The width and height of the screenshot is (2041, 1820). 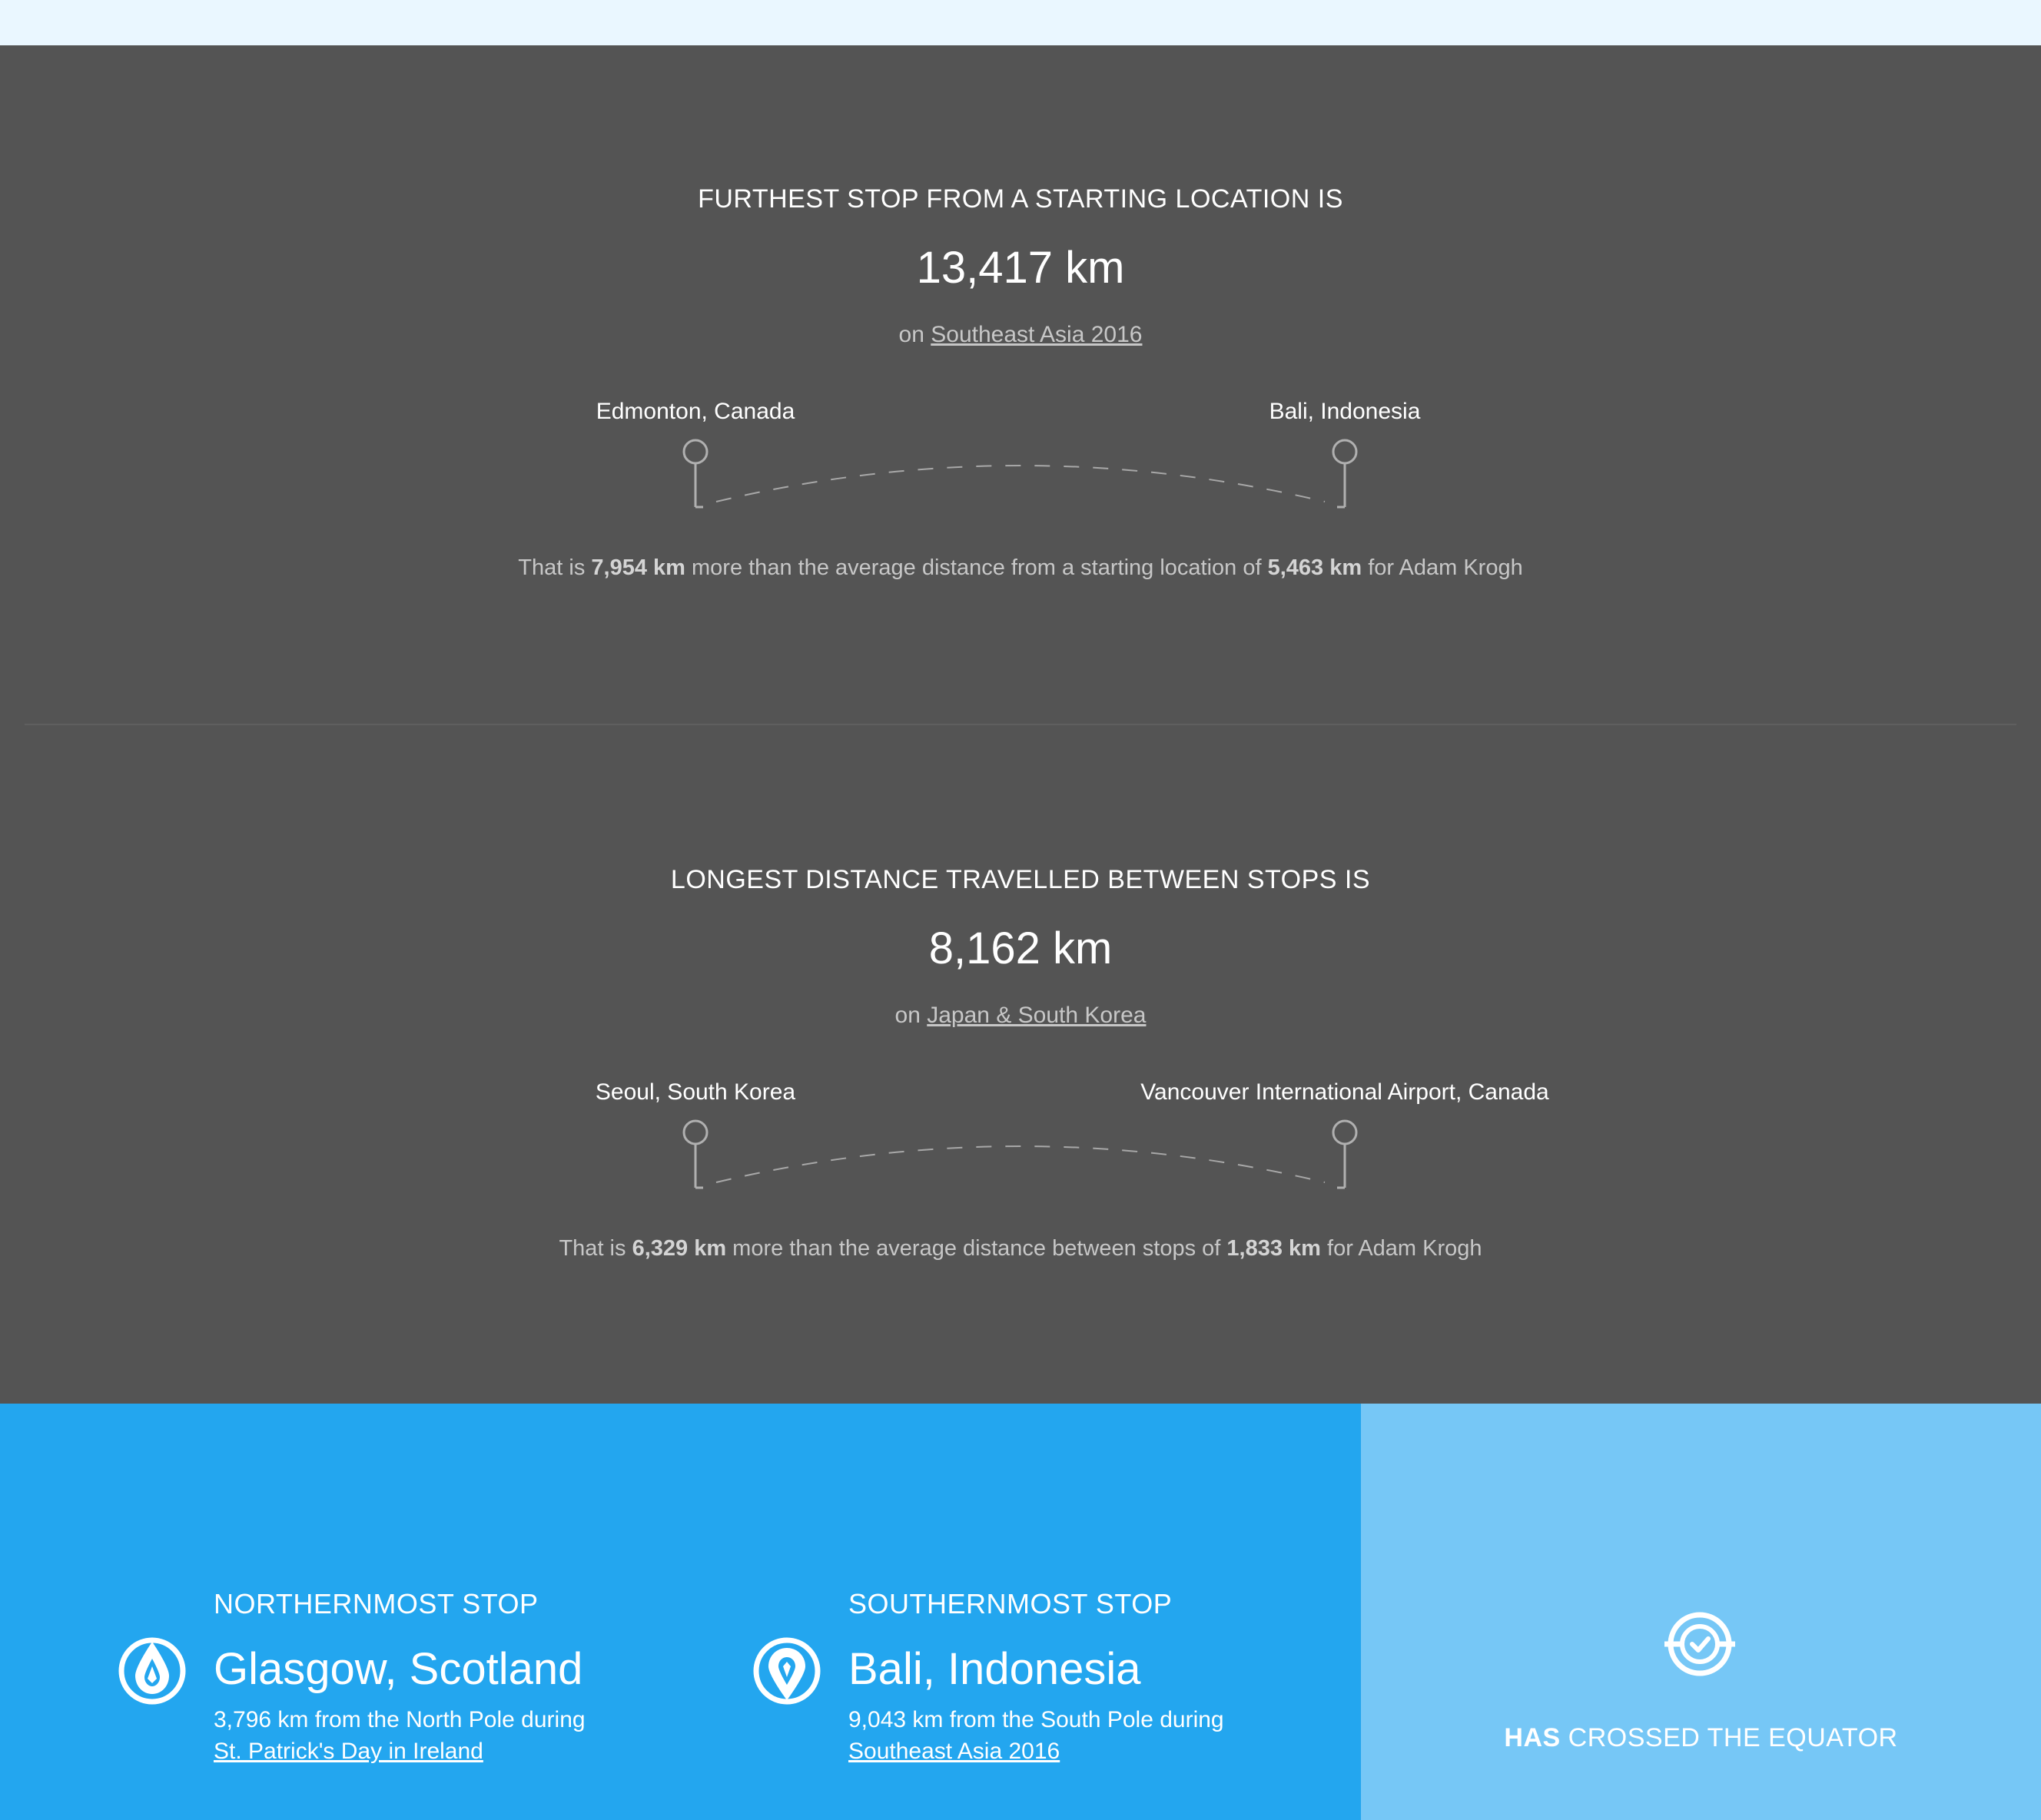 What do you see at coordinates (1010, 1603) in the screenshot?
I see `southernmost-label: SOUTHERNMOST STOP` at bounding box center [1010, 1603].